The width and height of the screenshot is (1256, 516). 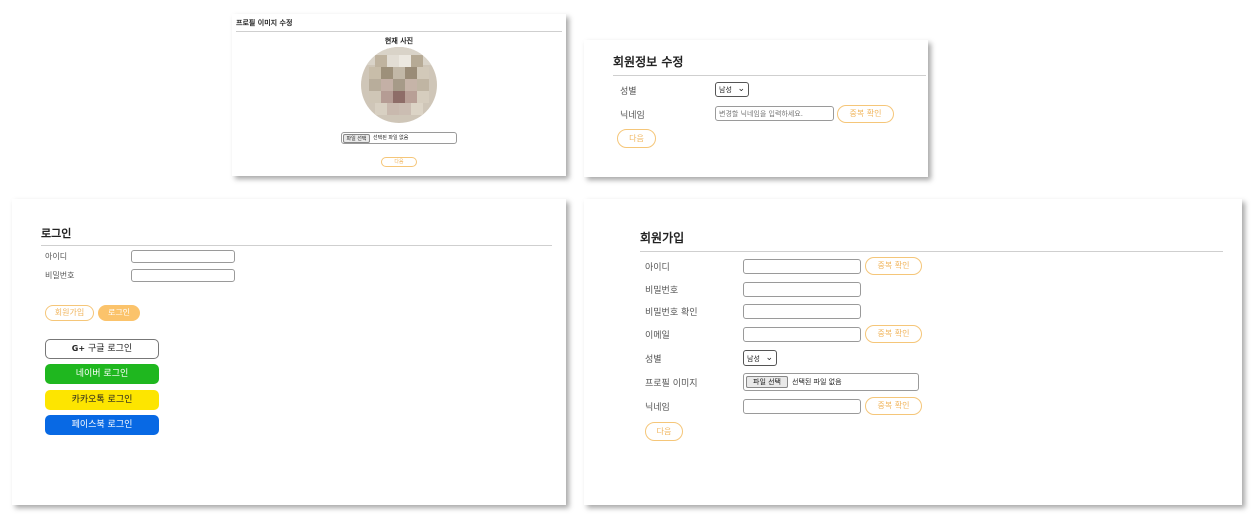 I want to click on signup-password-confirm-label: 비밀번호 확인, so click(x=671, y=313).